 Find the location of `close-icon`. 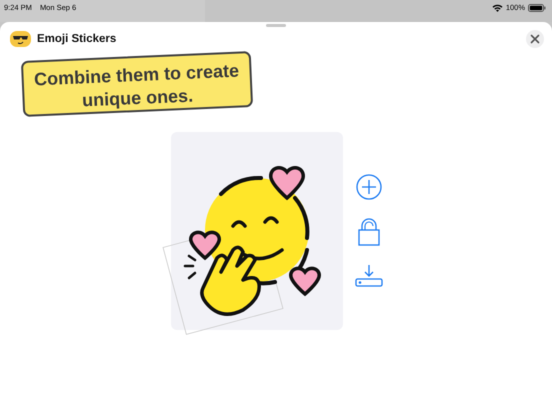

close-icon is located at coordinates (535, 39).